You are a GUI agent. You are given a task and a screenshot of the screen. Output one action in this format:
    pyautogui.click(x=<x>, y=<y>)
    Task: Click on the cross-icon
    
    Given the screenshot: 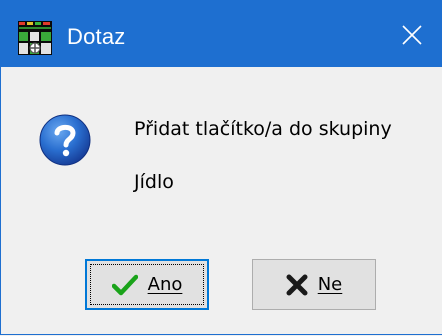 What is the action you would take?
    pyautogui.click(x=297, y=284)
    